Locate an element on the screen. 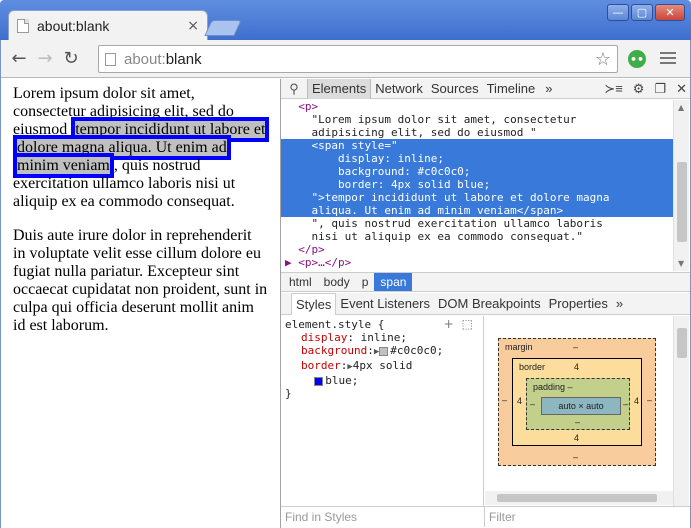 The image size is (691, 528). dom-node-line: display: inline; is located at coordinates (477, 158).